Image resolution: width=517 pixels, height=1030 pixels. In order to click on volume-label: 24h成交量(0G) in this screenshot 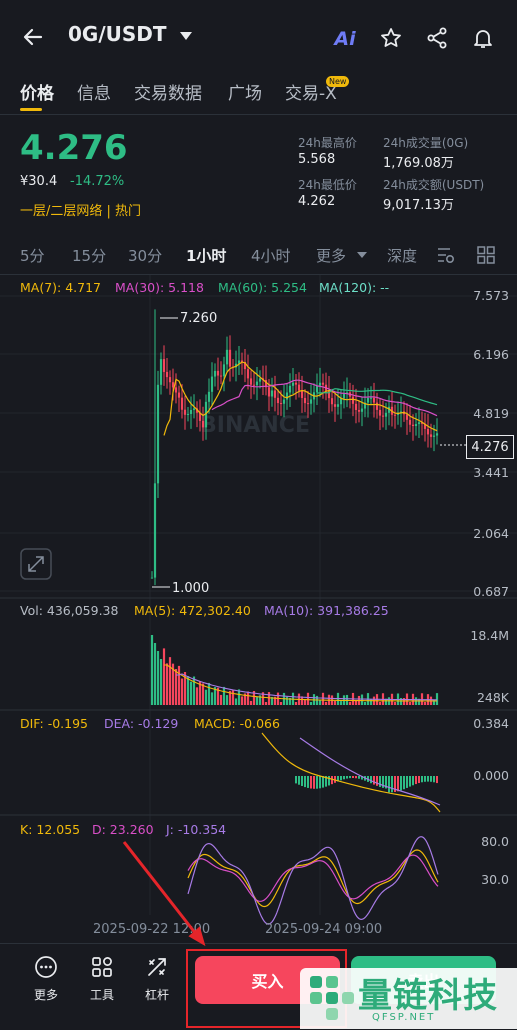, I will do `click(426, 143)`.